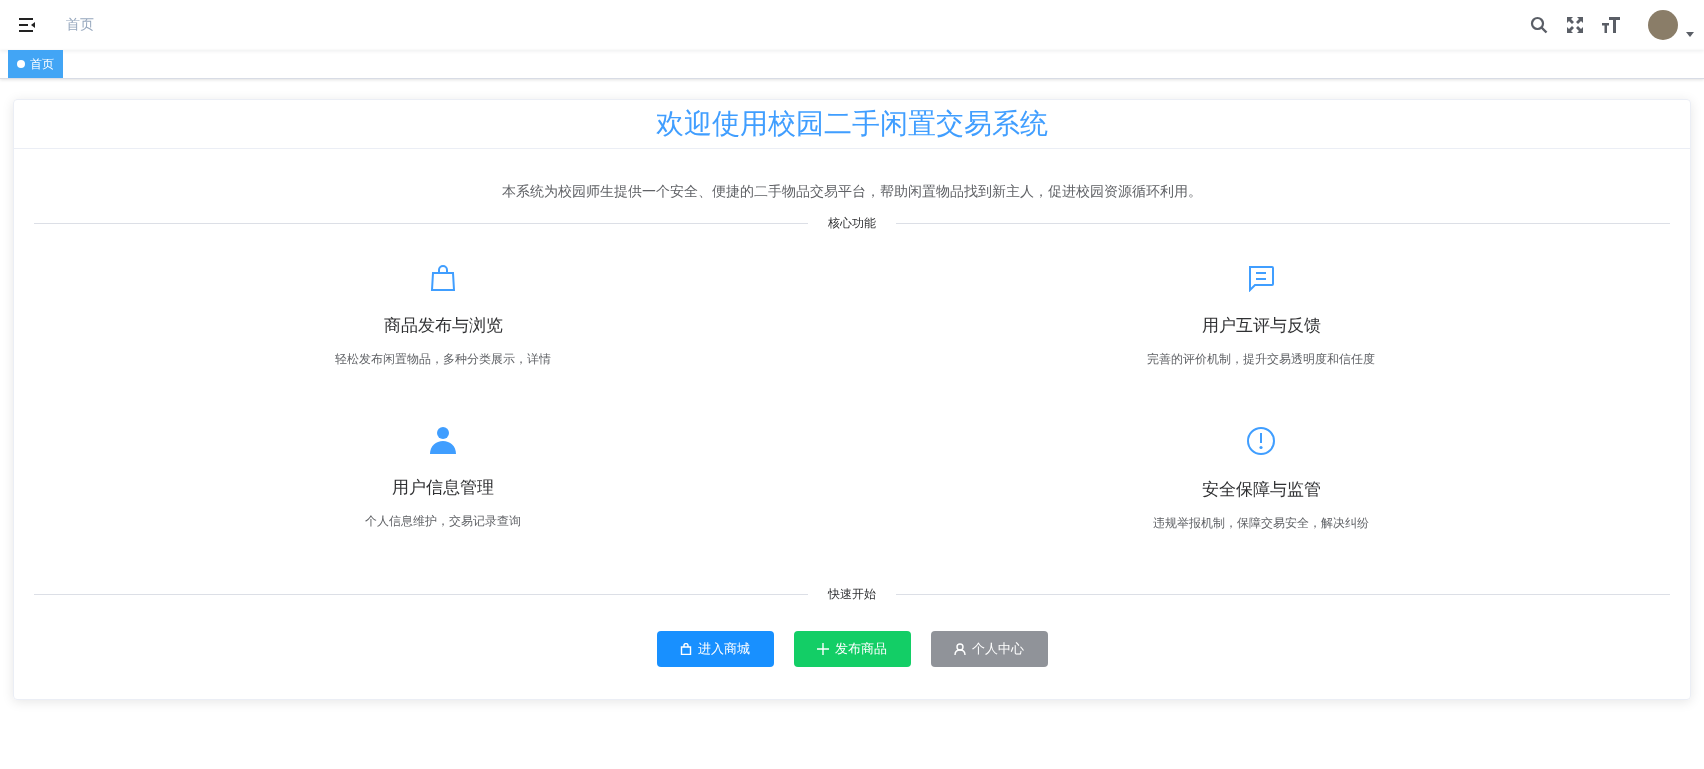 This screenshot has height=769, width=1704. I want to click on avatar-image, so click(1663, 25).